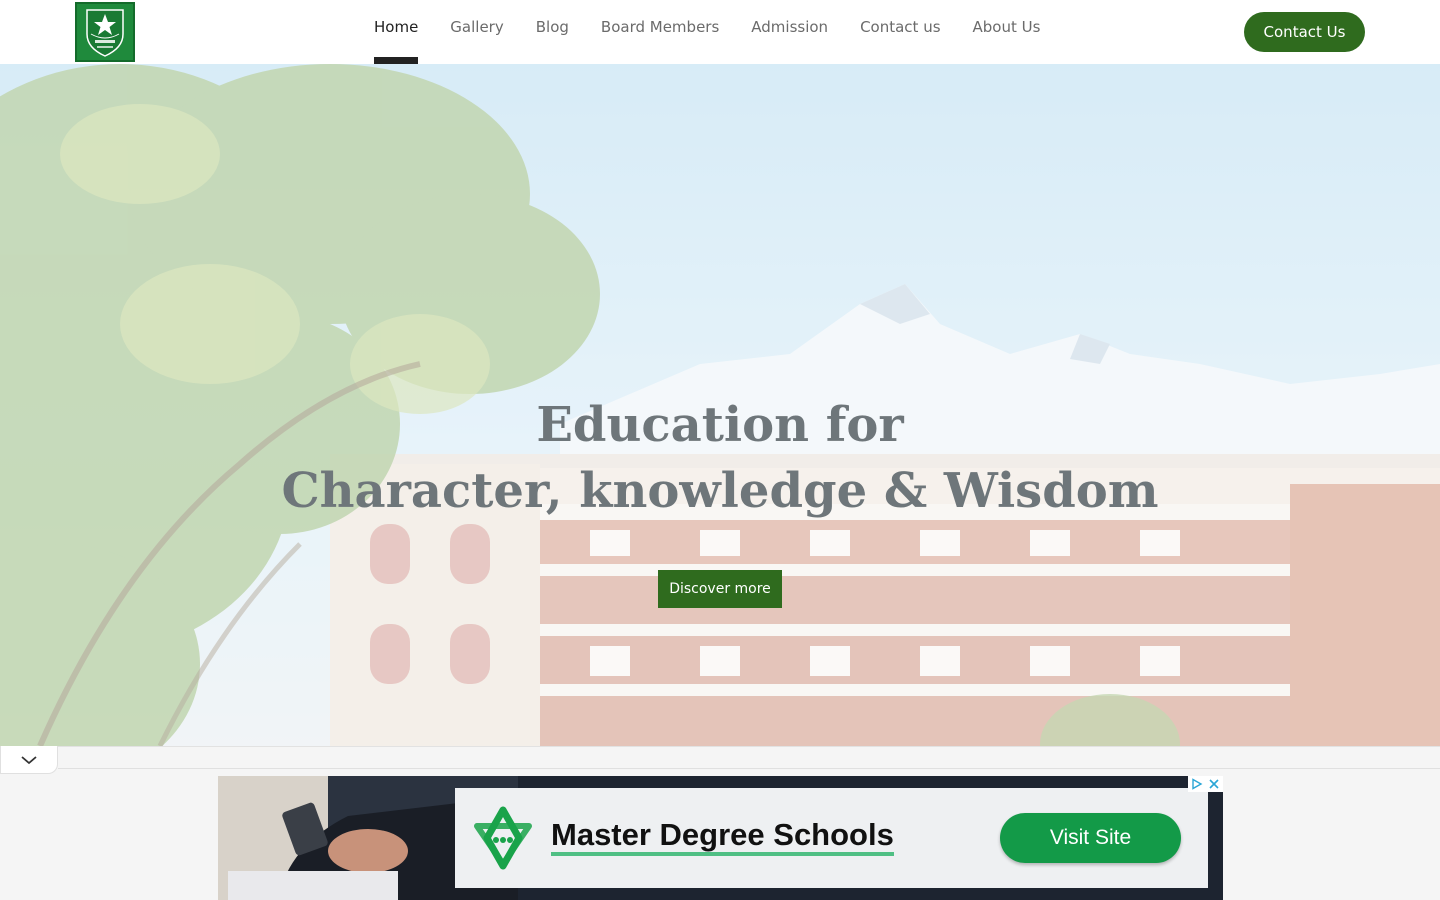 This screenshot has width=1440, height=900. I want to click on nav-about-us: About Us, so click(1007, 32).